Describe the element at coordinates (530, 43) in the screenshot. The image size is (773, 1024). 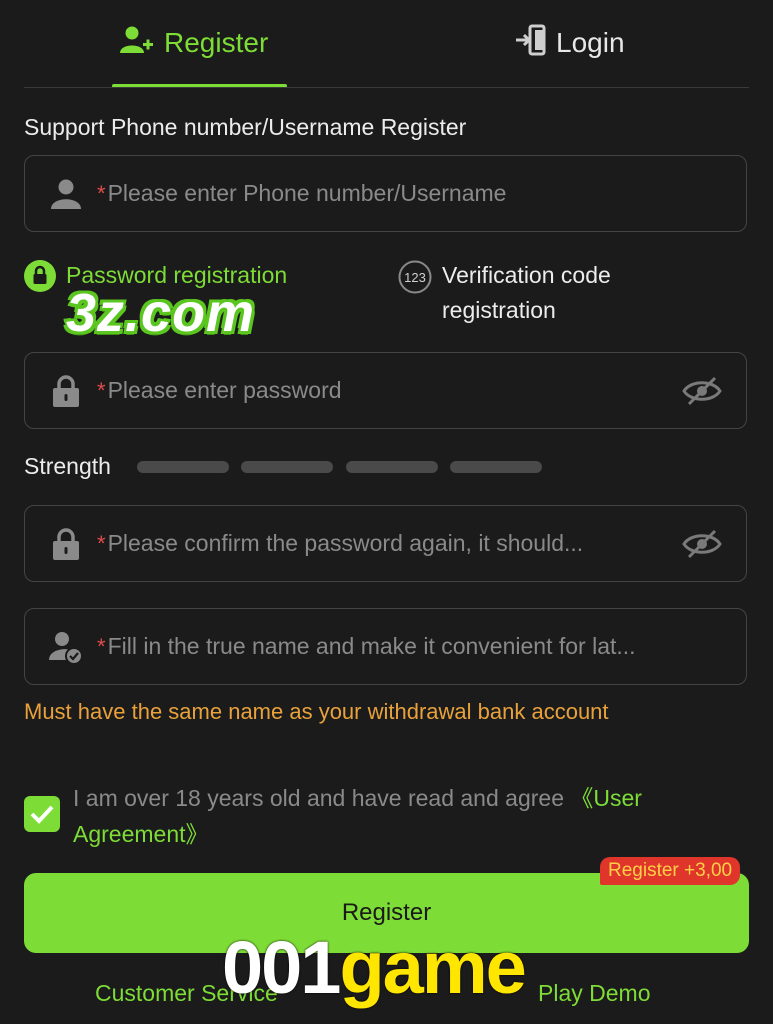
I see `login-icon` at that location.